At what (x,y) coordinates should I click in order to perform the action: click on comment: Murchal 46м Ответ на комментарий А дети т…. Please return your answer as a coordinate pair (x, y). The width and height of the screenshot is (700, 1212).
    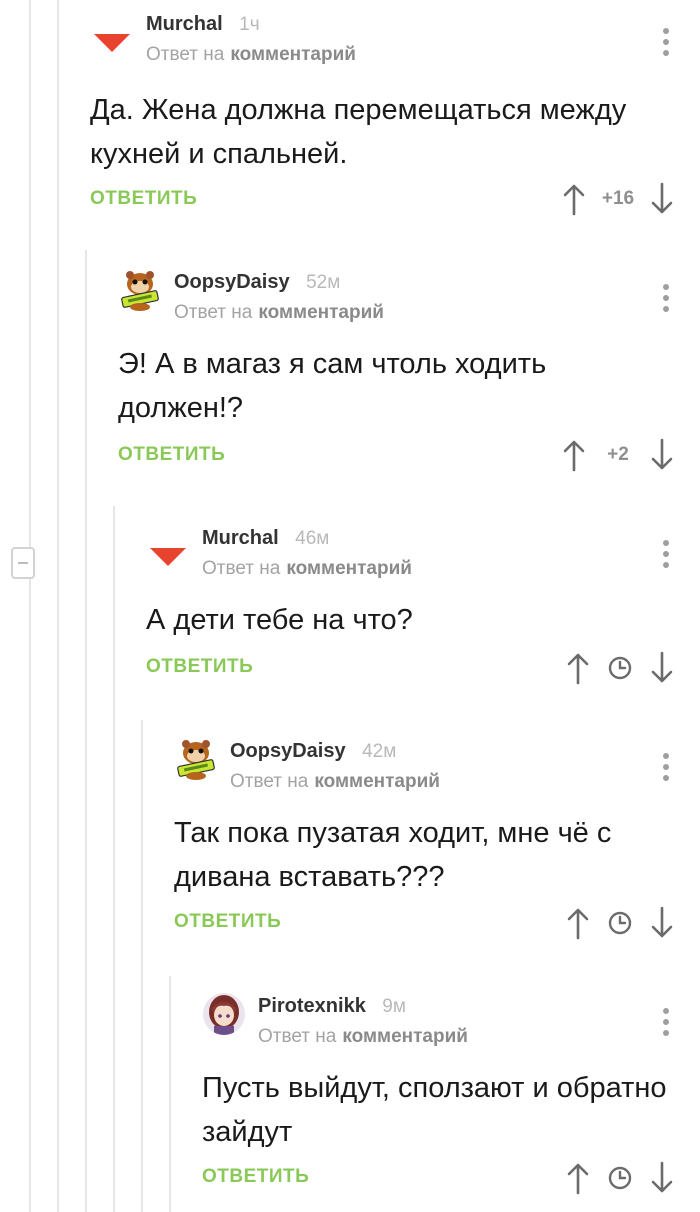
    Looking at the image, I should click on (423, 614).